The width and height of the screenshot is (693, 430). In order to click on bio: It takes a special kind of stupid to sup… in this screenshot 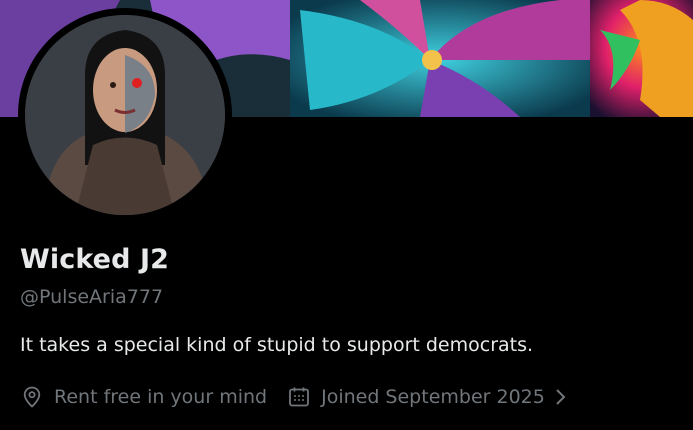, I will do `click(277, 345)`.